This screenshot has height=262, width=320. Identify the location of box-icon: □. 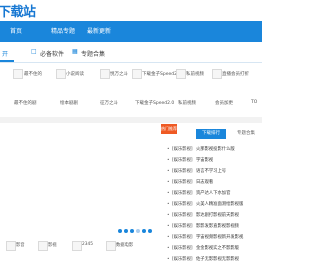
(34, 51).